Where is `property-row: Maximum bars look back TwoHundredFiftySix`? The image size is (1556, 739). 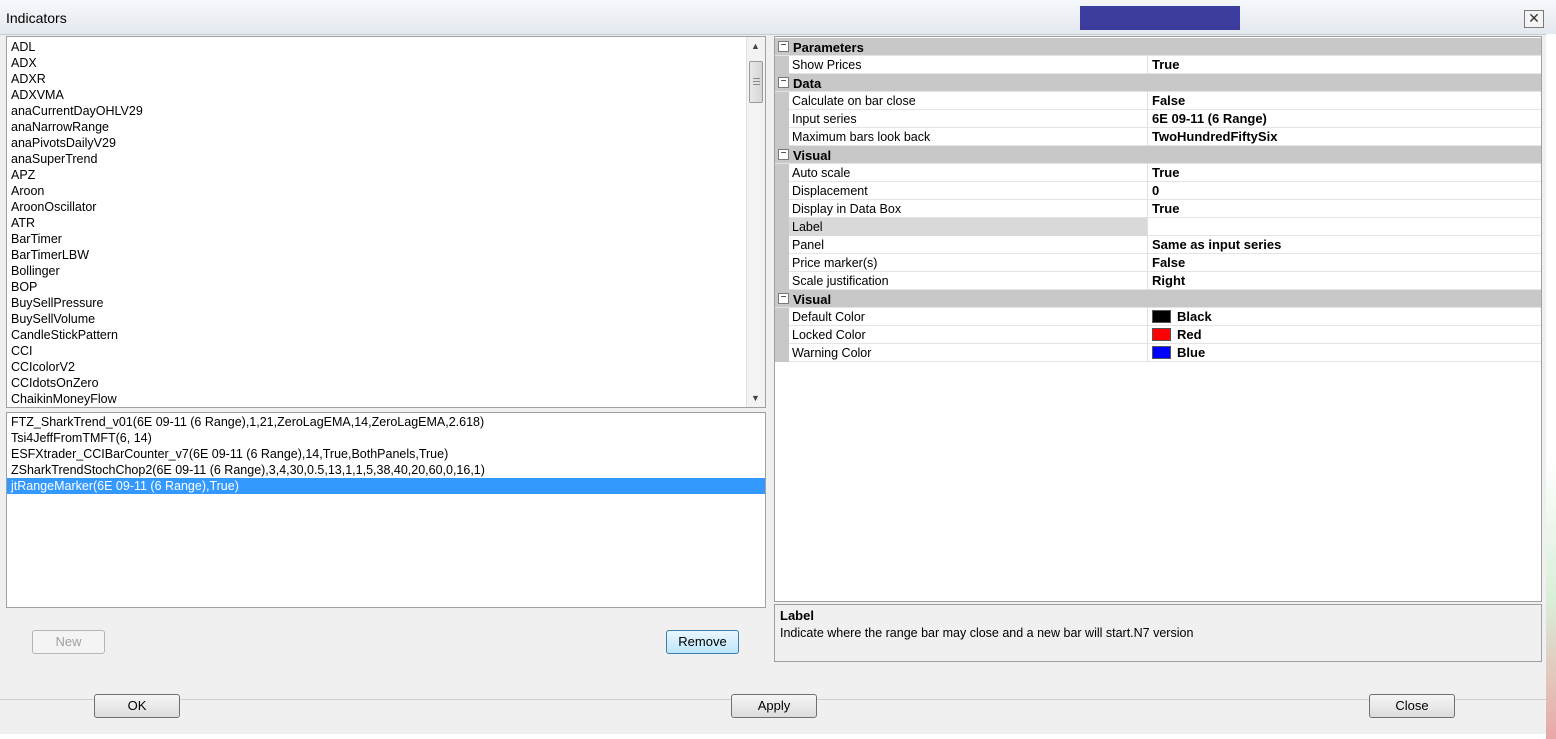 property-row: Maximum bars look back TwoHundredFiftySix is located at coordinates (1158, 137).